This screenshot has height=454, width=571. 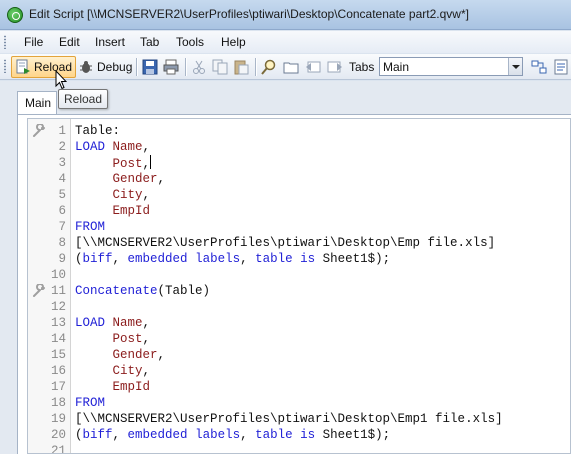 I want to click on copy-icon, so click(x=220, y=67).